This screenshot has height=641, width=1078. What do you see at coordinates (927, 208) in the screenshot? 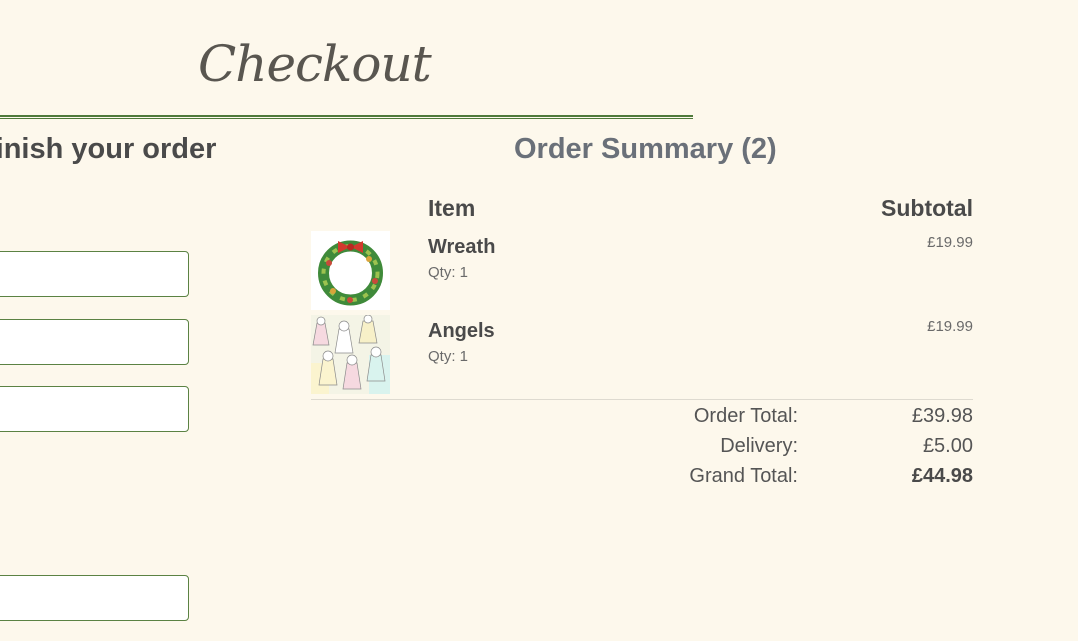
I see `subtotal-column-header: Subtotal` at bounding box center [927, 208].